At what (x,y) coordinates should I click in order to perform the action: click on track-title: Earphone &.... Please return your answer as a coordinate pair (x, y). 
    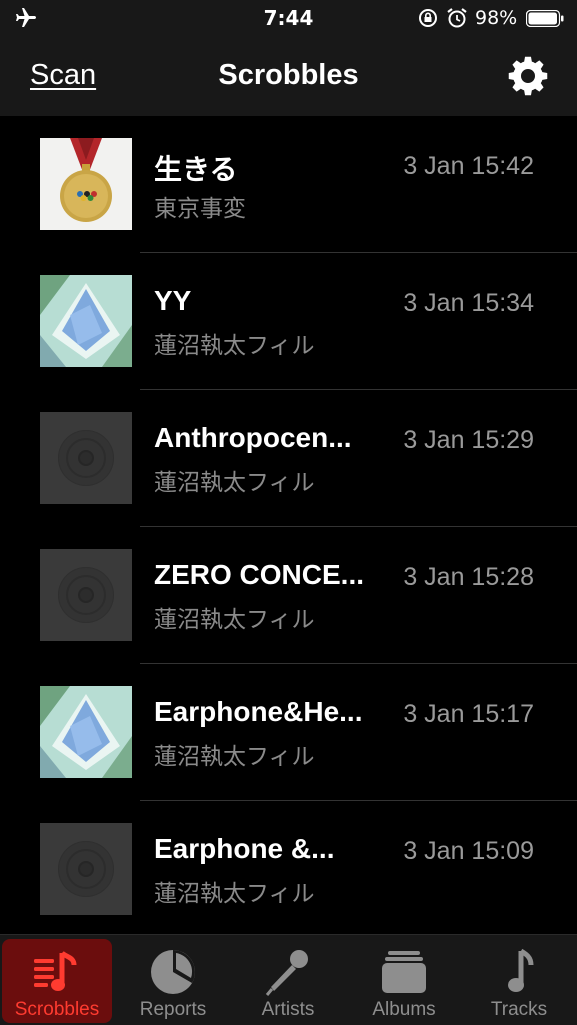
    Looking at the image, I should click on (244, 848).